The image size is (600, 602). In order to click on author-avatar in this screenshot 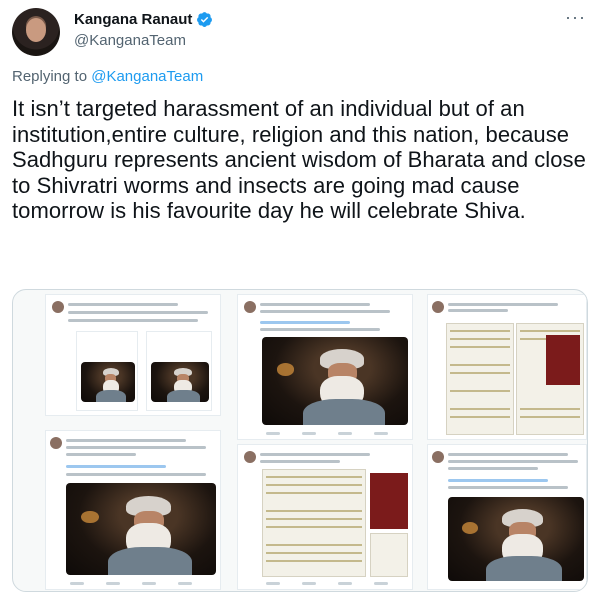, I will do `click(36, 32)`.